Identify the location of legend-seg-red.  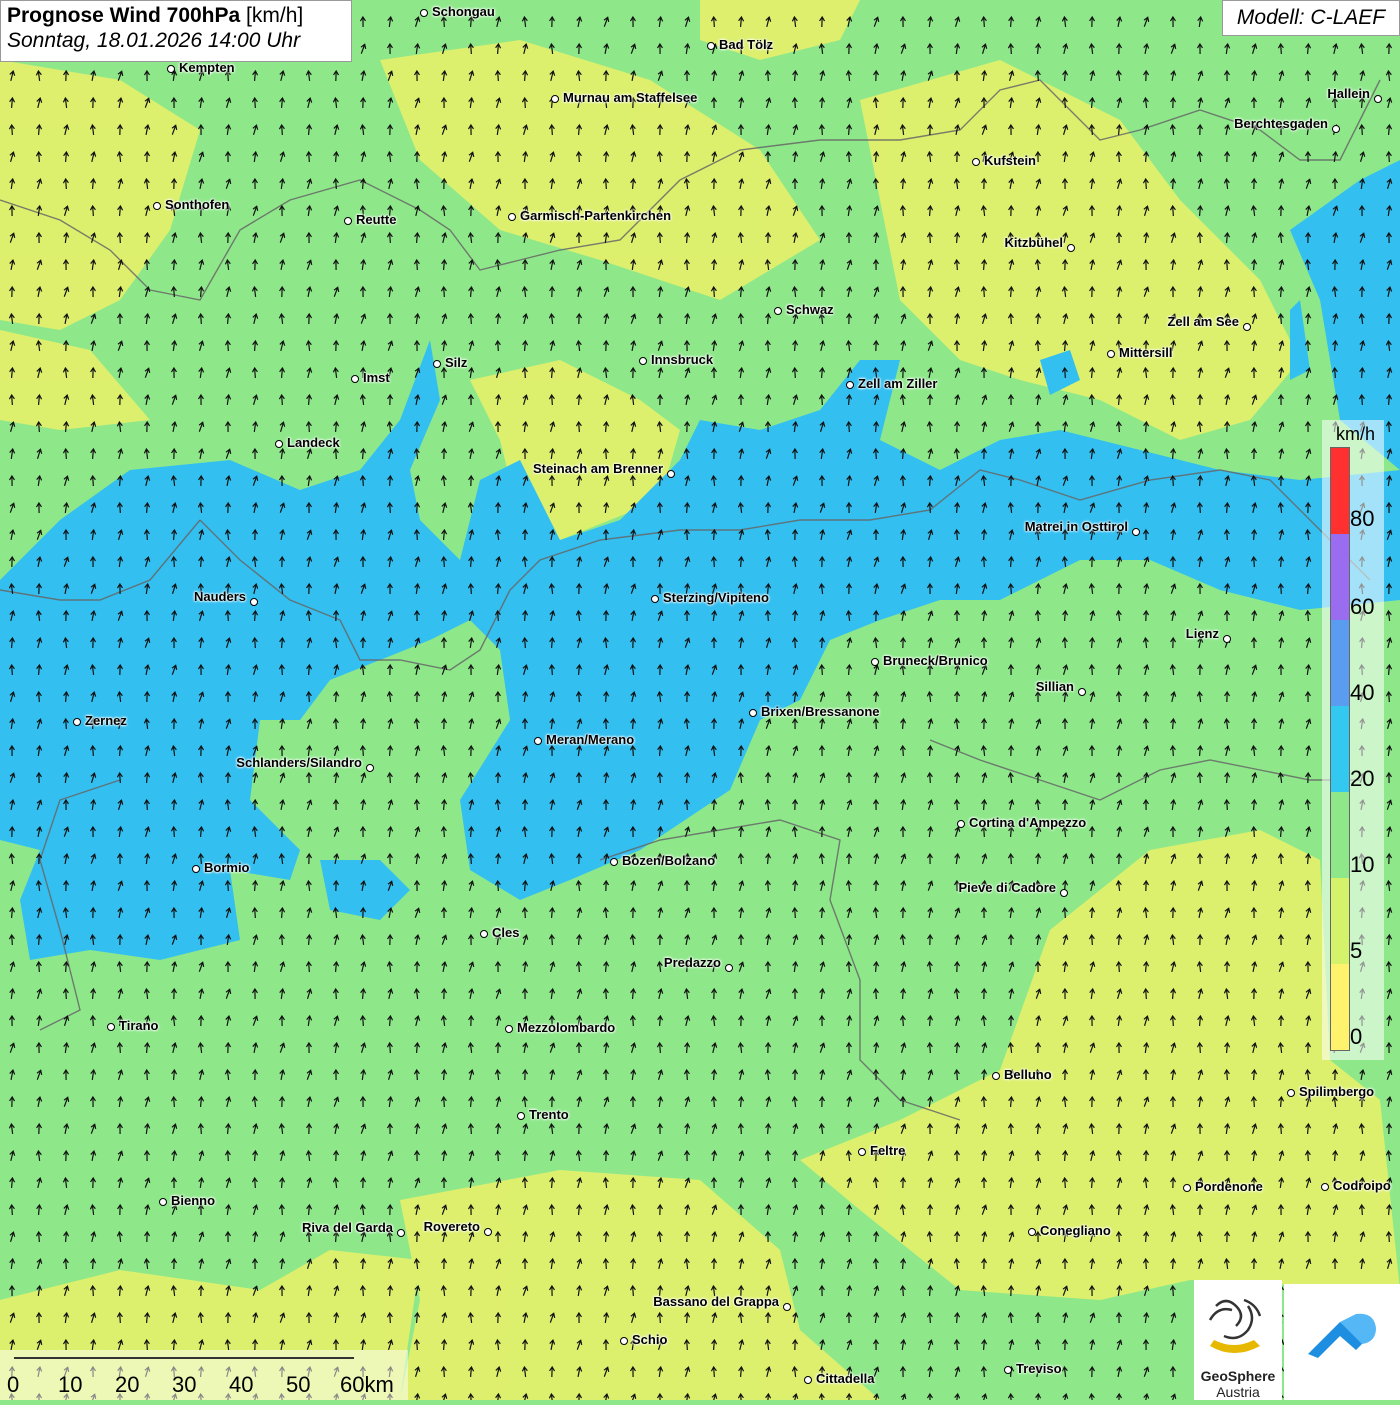
(1340, 491).